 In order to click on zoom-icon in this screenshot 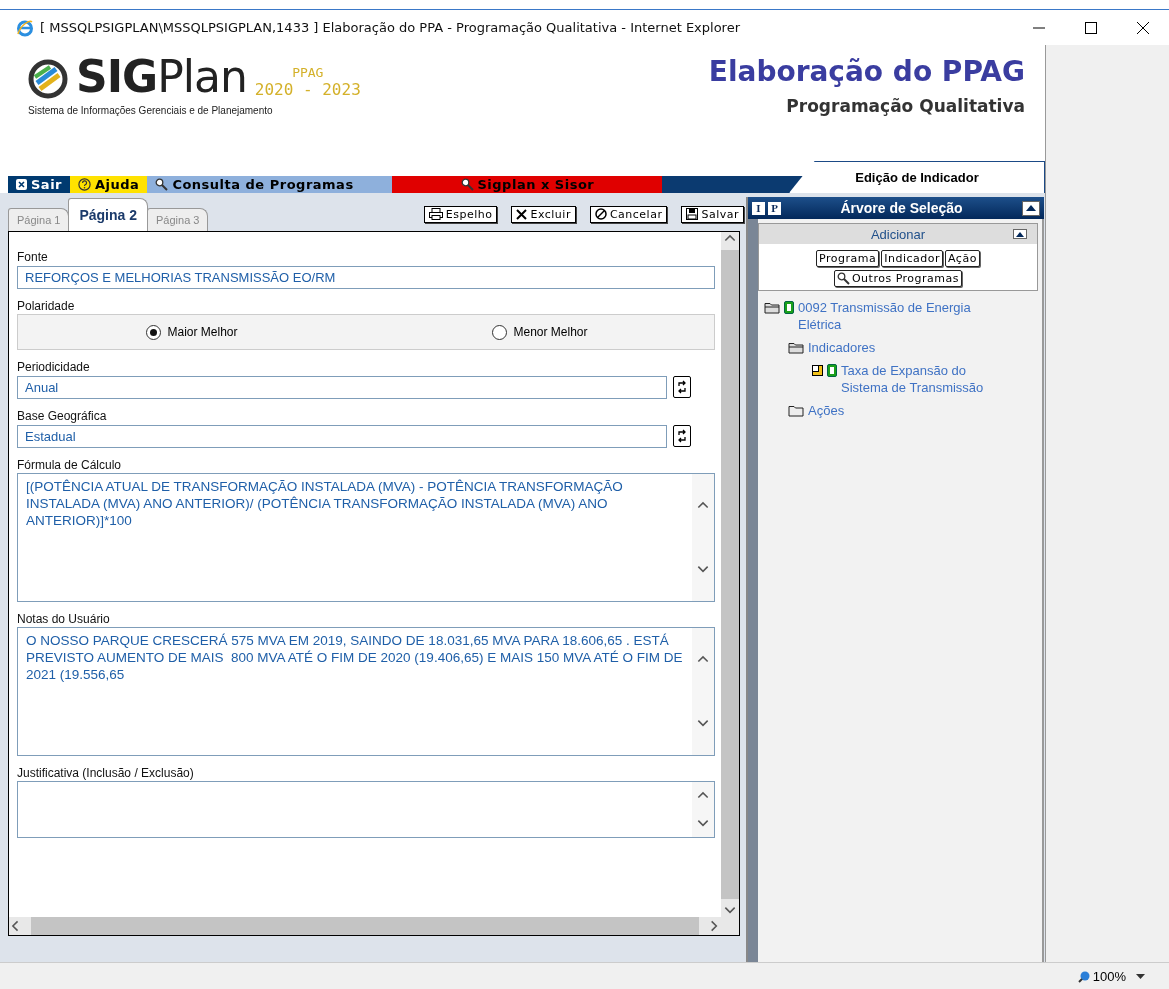, I will do `click(1084, 976)`.